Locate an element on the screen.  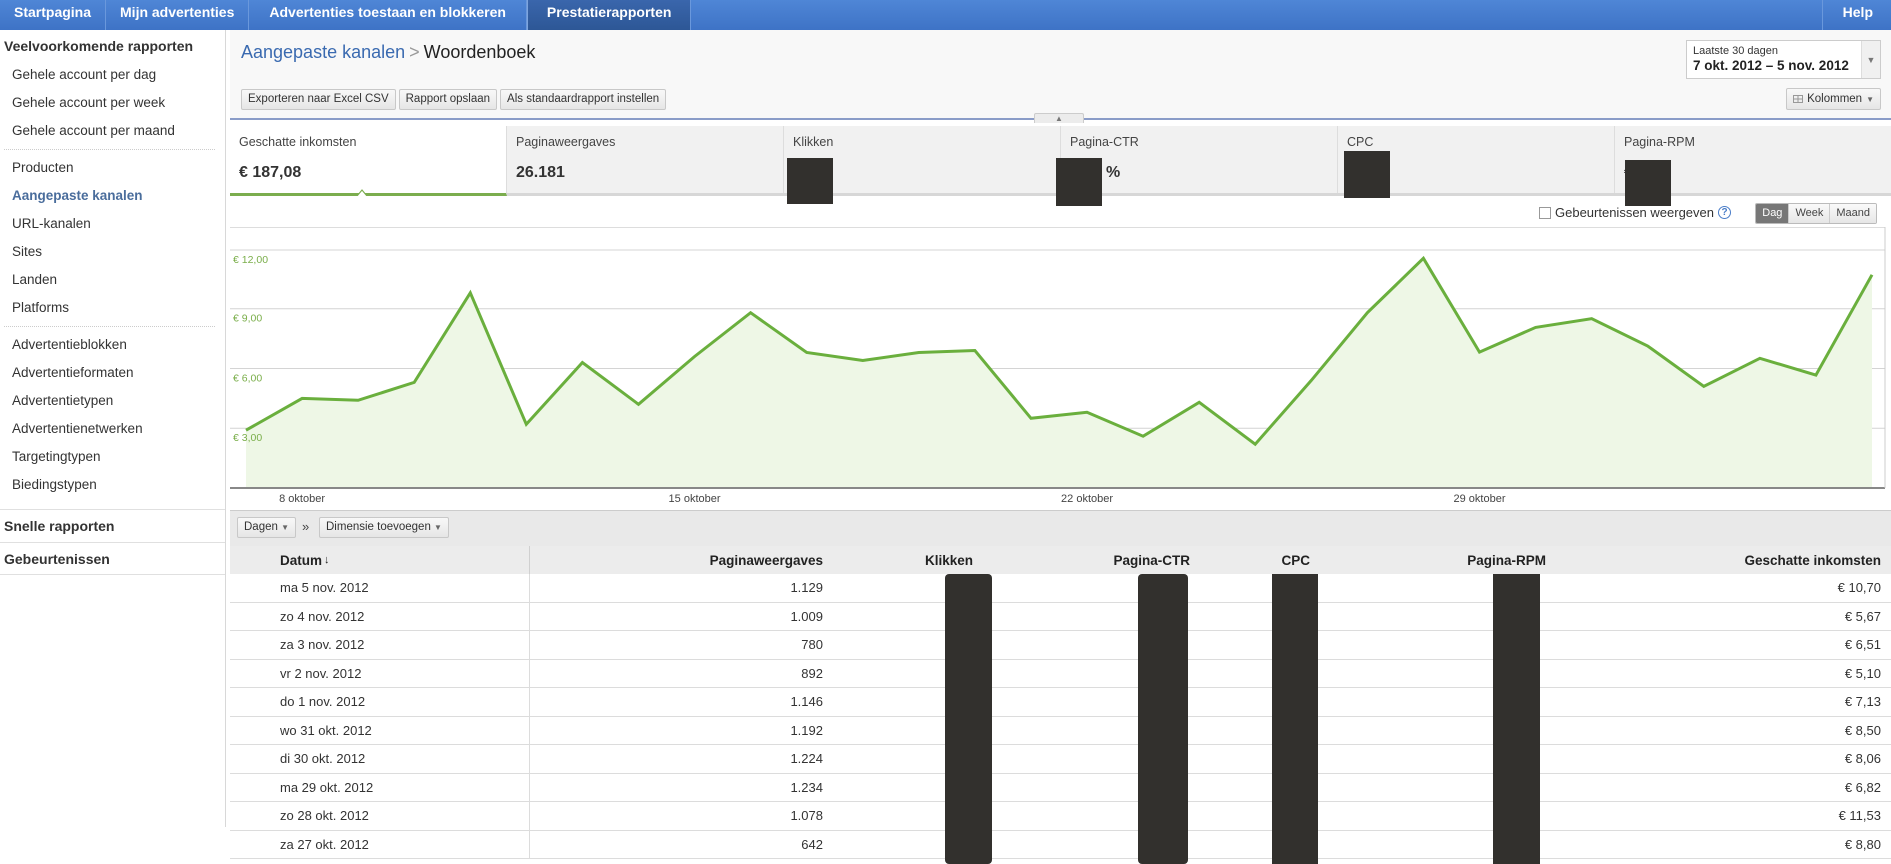
add-dimension-button: Dimensie toevoegen ▼ is located at coordinates (384, 527).